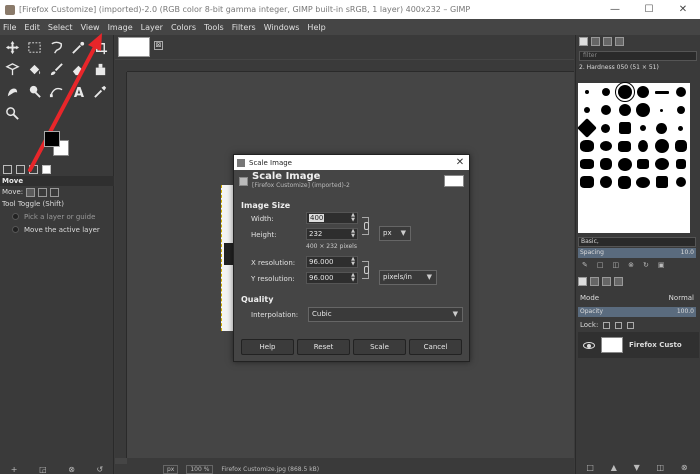 The image size is (700, 474). What do you see at coordinates (408, 277) in the screenshot?
I see `resolution-unit-select: pixels/in ▼` at bounding box center [408, 277].